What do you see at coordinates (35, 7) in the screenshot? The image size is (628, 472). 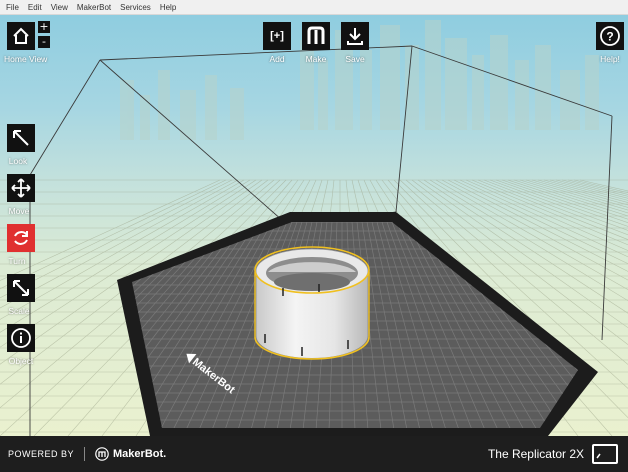 I see `menu-edit: Edit` at bounding box center [35, 7].